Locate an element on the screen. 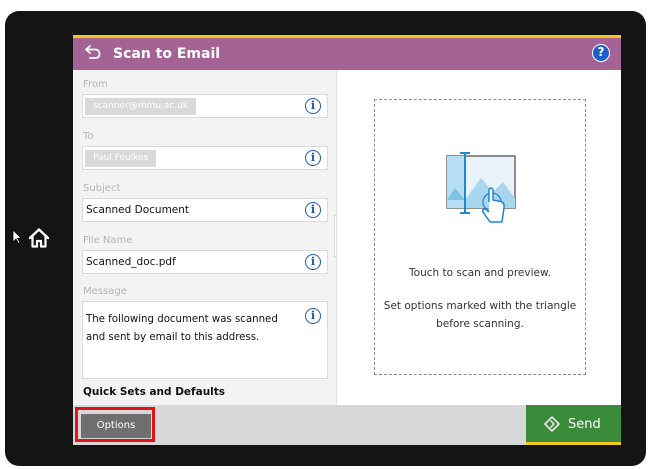 The height and width of the screenshot is (469, 654). back-arrow-icon is located at coordinates (93, 52).